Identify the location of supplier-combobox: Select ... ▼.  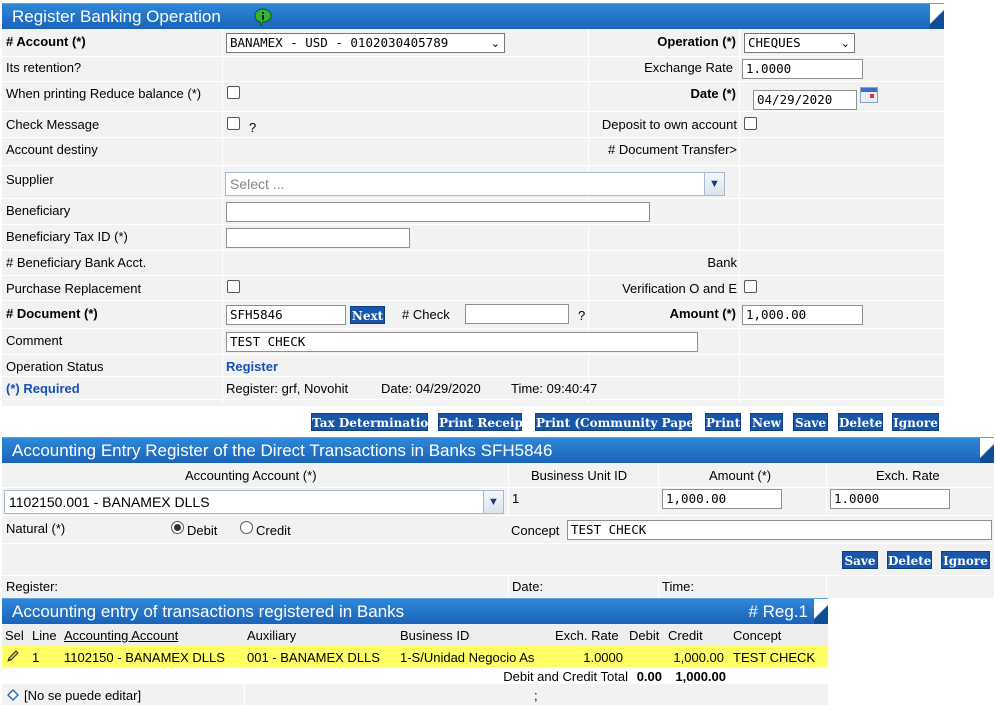
(475, 184).